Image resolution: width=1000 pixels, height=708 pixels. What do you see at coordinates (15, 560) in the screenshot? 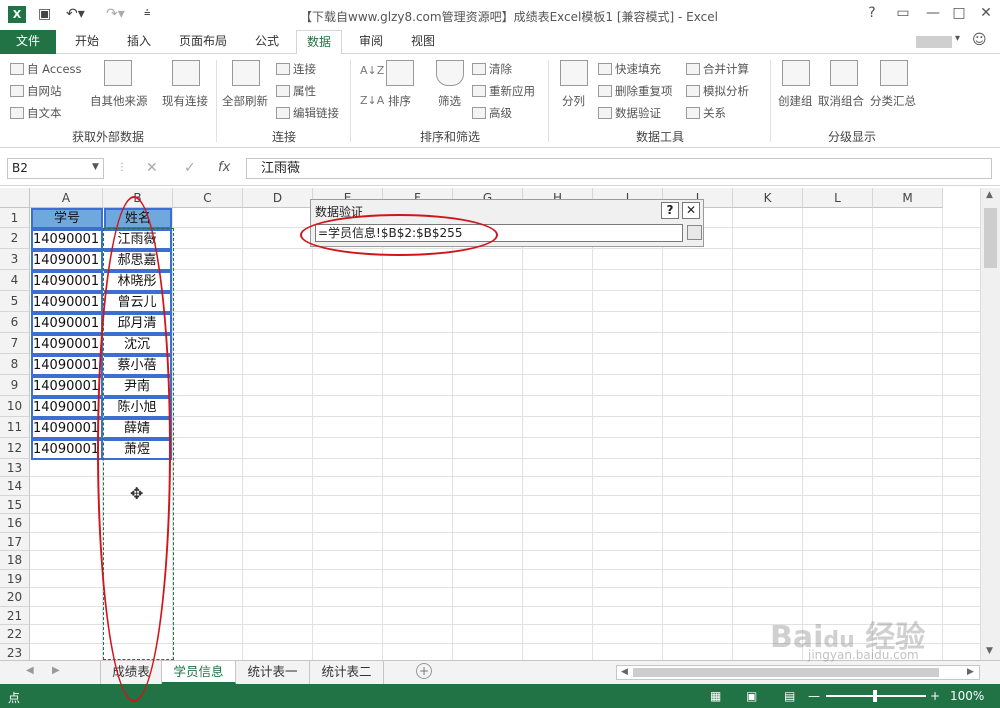
I see `row-header: 18` at bounding box center [15, 560].